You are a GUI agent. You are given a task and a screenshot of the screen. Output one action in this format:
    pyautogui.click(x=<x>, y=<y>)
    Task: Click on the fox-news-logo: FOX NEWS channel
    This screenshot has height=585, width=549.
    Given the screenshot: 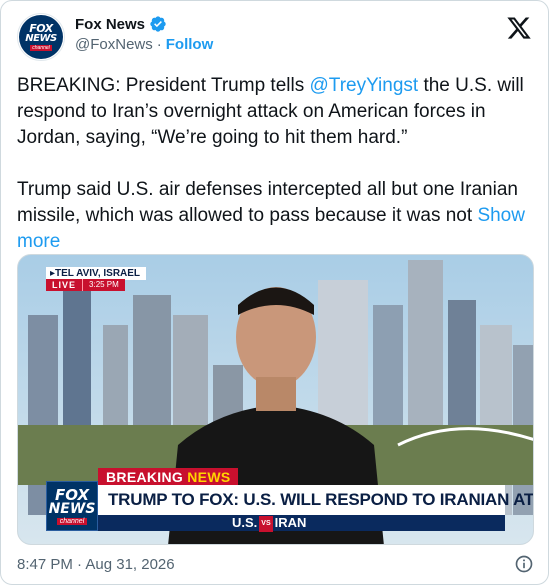 What is the action you would take?
    pyautogui.click(x=41, y=37)
    